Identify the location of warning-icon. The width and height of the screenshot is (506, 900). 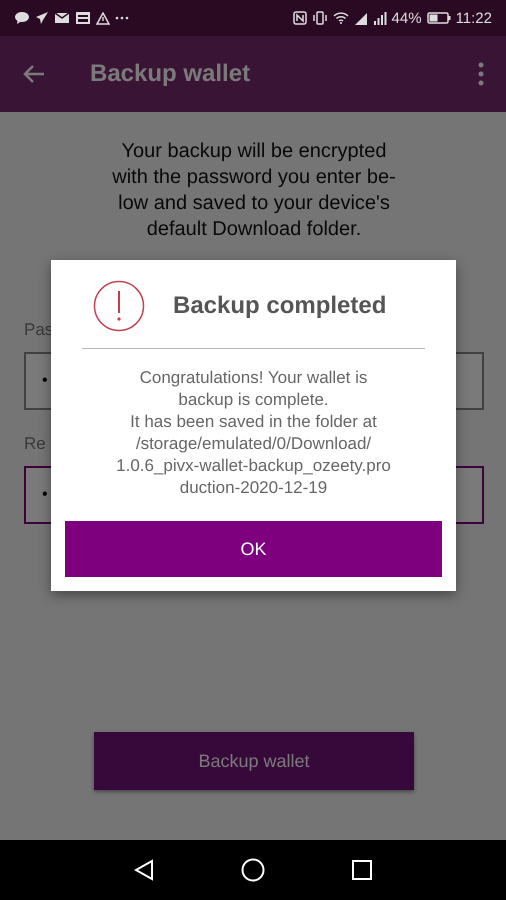
(103, 18).